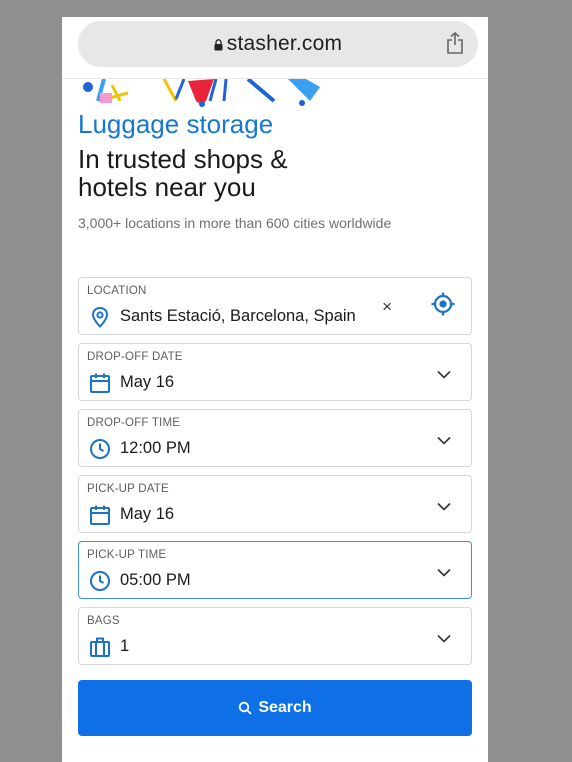  What do you see at coordinates (275, 636) in the screenshot?
I see `bags-field: BAGS 1` at bounding box center [275, 636].